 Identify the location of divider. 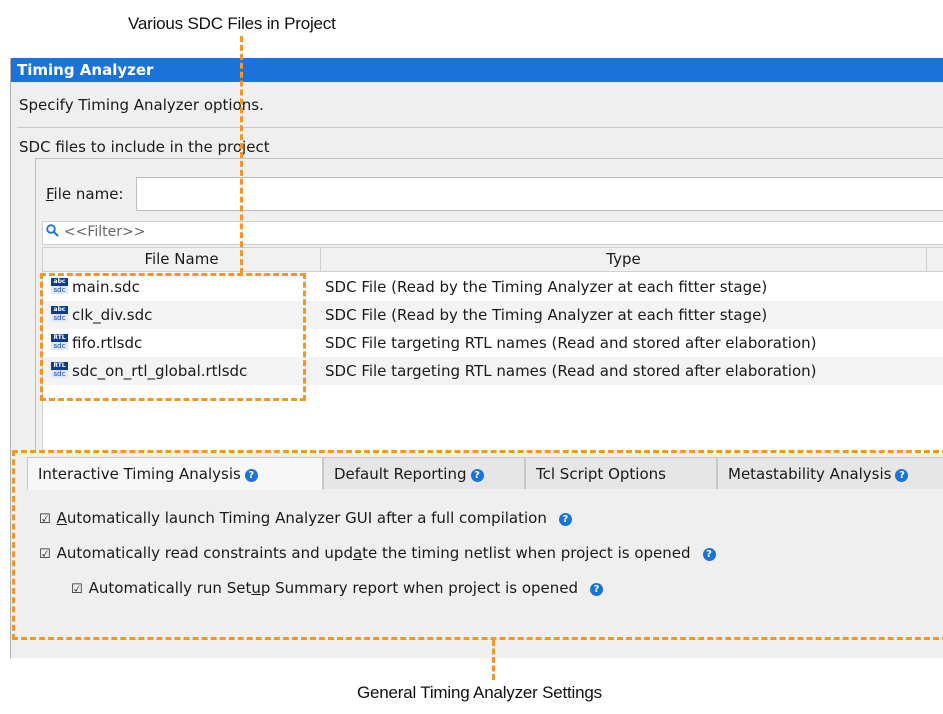
(480, 127).